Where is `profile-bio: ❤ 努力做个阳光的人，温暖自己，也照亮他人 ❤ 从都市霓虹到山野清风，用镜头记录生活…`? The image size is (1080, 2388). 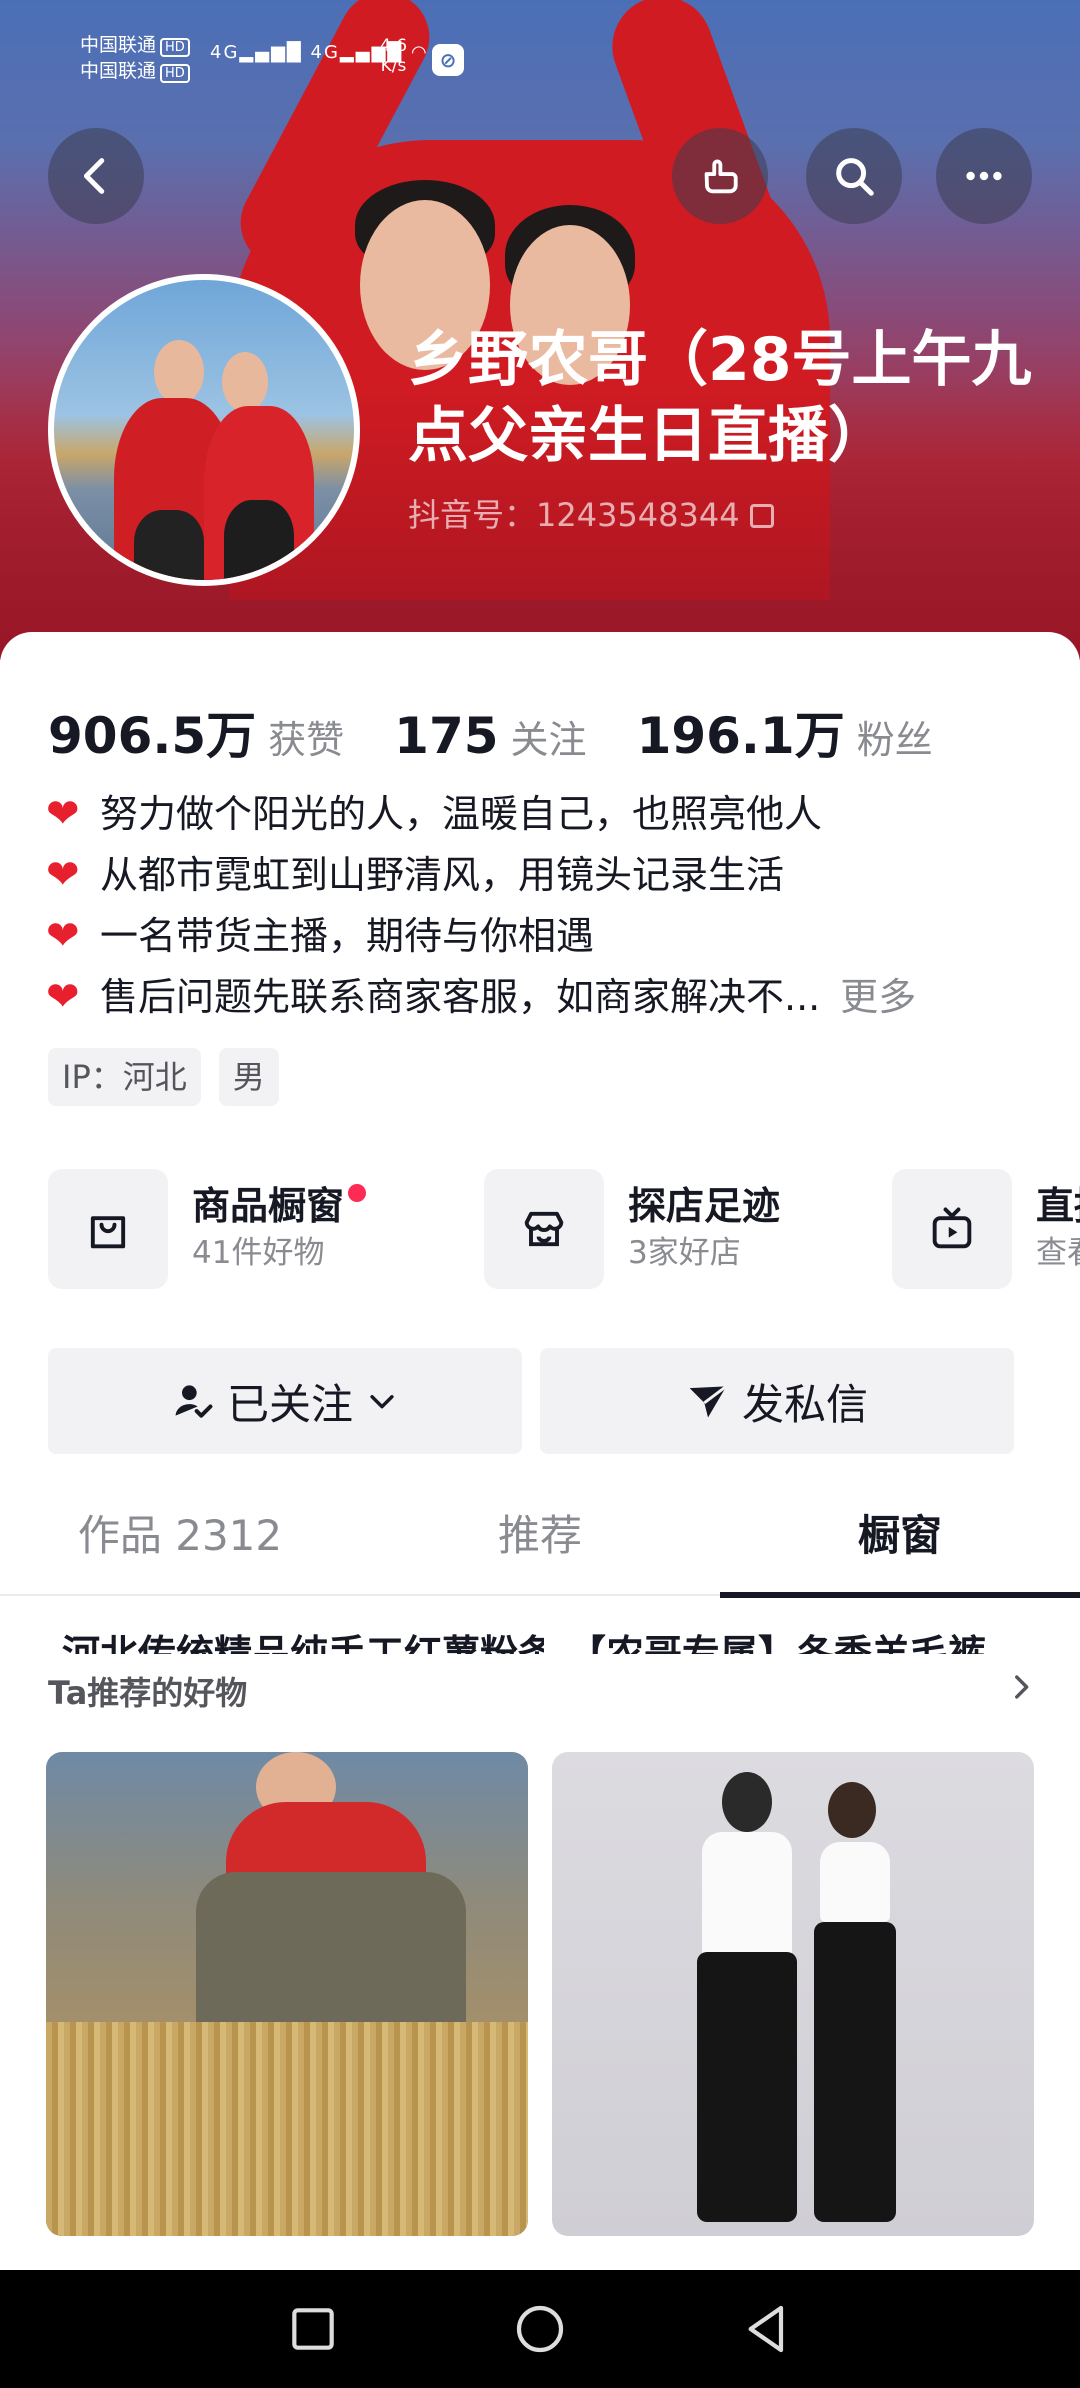 profile-bio: ❤ 努力做个阳光的人，温暖自己，也照亮他人 ❤ 从都市霓虹到山野清风，用镜头记录生活… is located at coordinates (546, 906).